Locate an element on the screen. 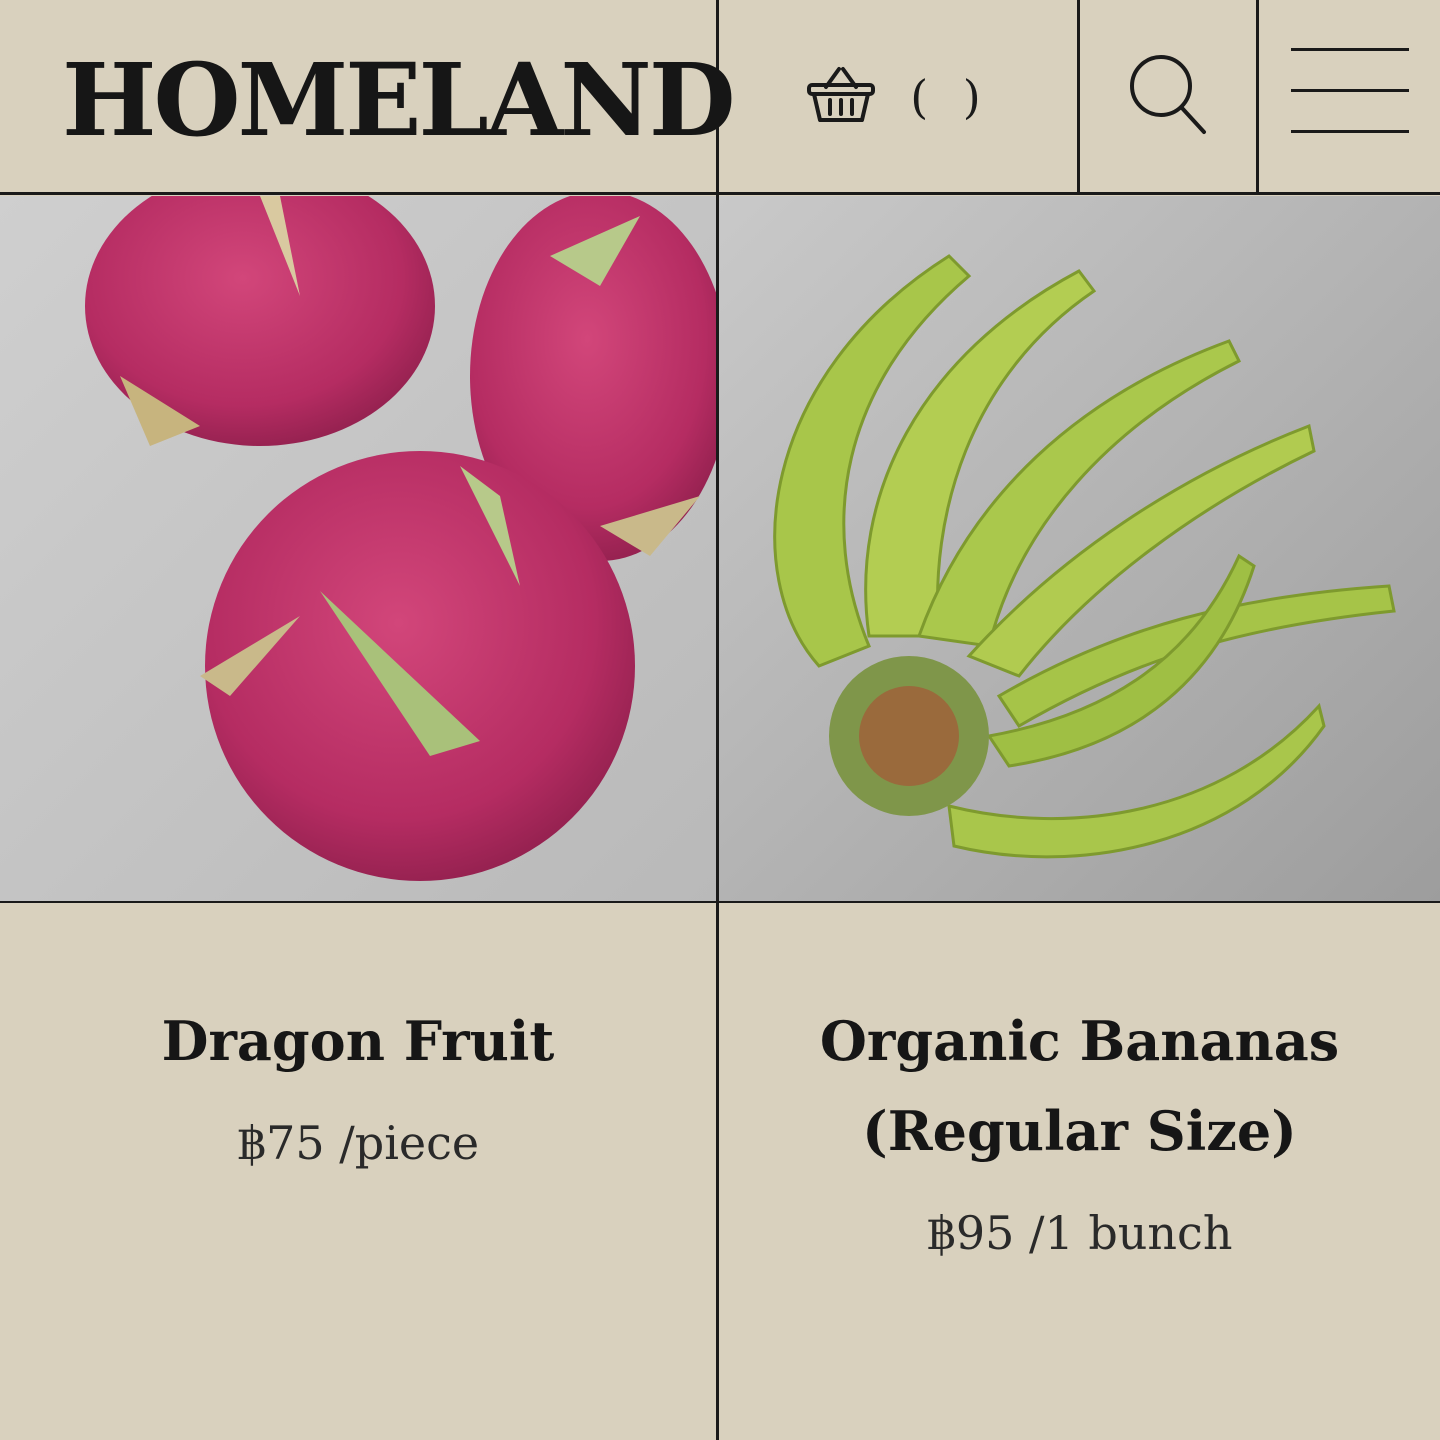 This screenshot has width=1440, height=1440. product-price: ฿75 /piece is located at coordinates (358, 1143).